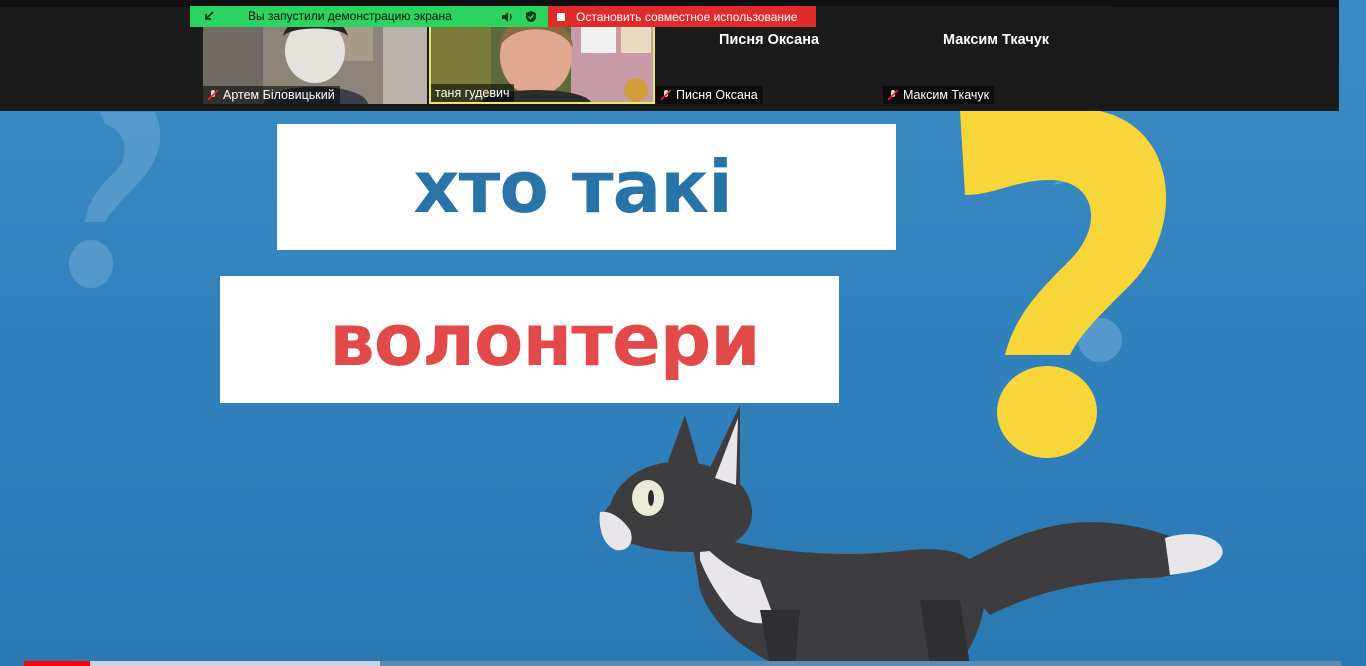 Image resolution: width=1366 pixels, height=666 pixels. I want to click on stop-share-button: Остановить совместное использование, so click(682, 16).